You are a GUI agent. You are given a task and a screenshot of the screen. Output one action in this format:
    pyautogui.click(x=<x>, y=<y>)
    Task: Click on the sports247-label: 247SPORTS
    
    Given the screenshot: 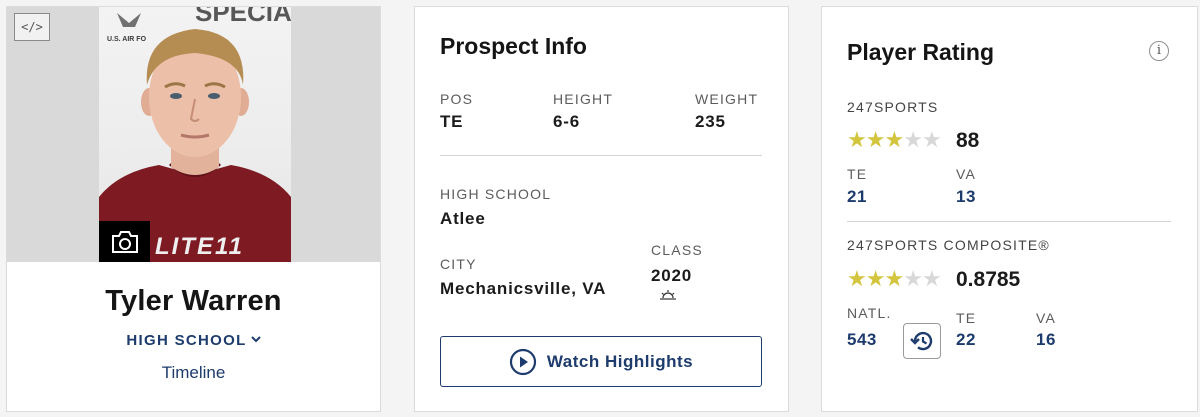 What is the action you would take?
    pyautogui.click(x=893, y=107)
    